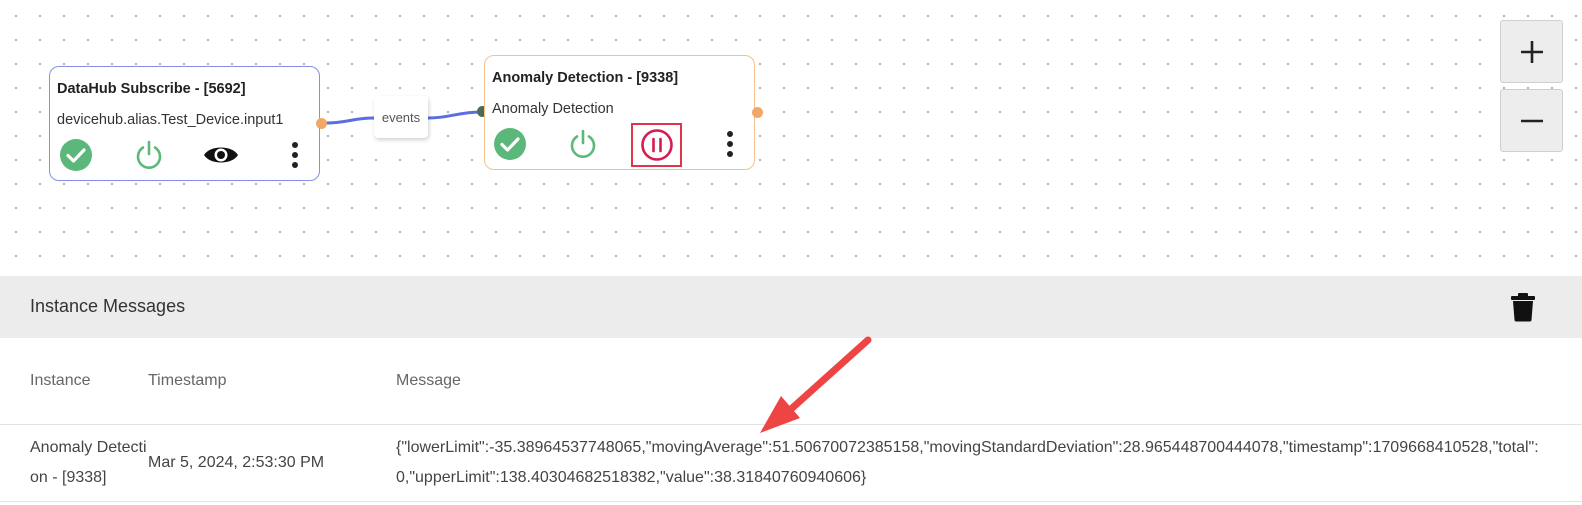 The width and height of the screenshot is (1582, 505). I want to click on trash-icon, so click(1524, 307).